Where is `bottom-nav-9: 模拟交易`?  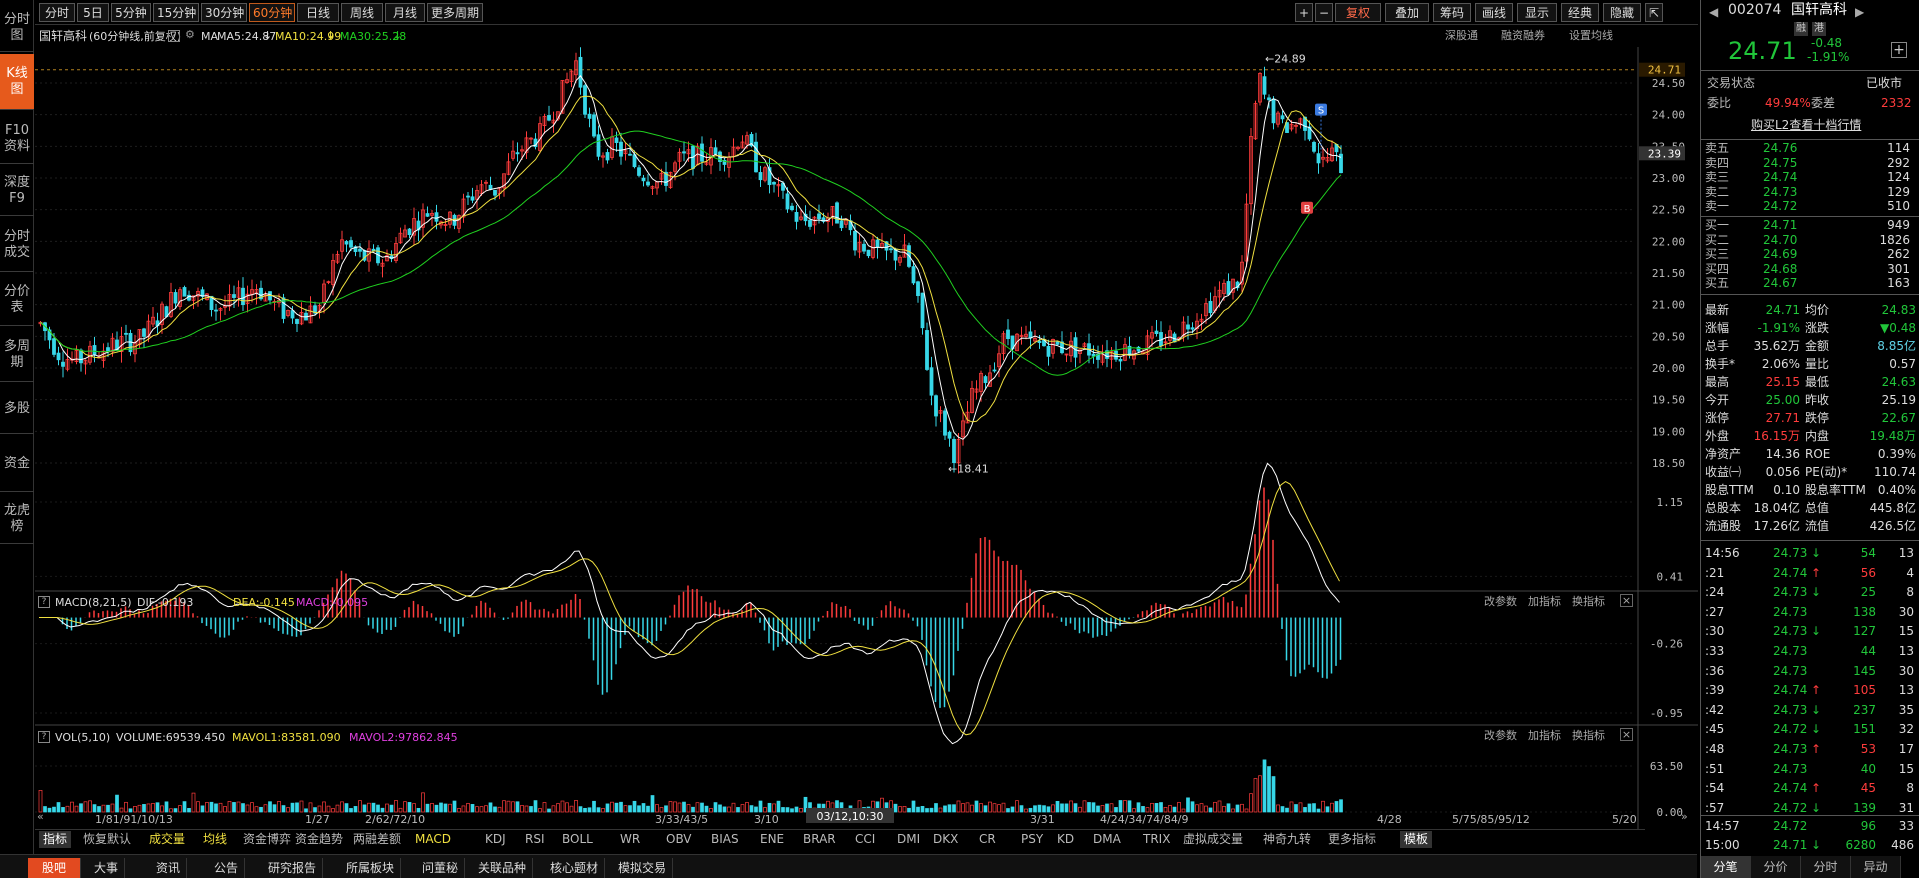 bottom-nav-9: 模拟交易 is located at coordinates (643, 868).